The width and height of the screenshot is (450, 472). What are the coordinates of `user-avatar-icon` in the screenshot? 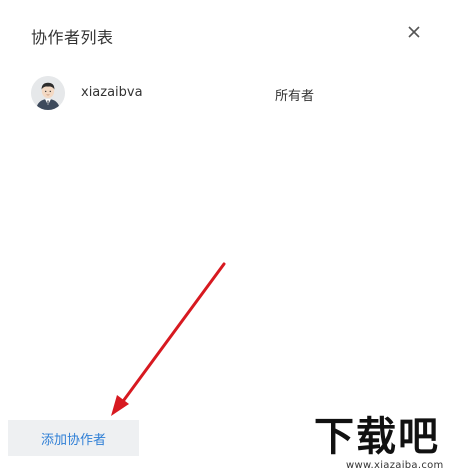 It's located at (48, 93).